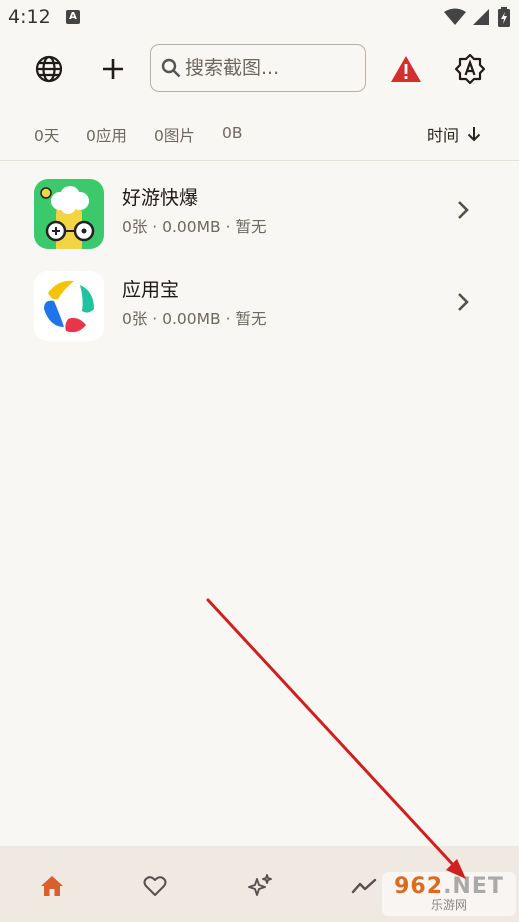 The width and height of the screenshot is (519, 922). I want to click on search-input, so click(270, 68).